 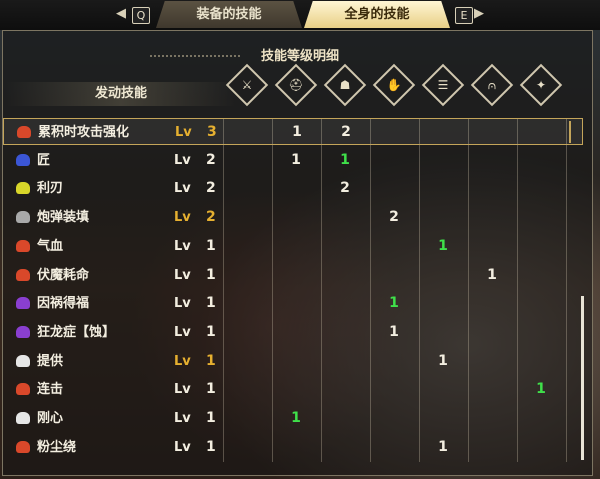 What do you see at coordinates (50, 418) in the screenshot?
I see `skill-name: 刚心` at bounding box center [50, 418].